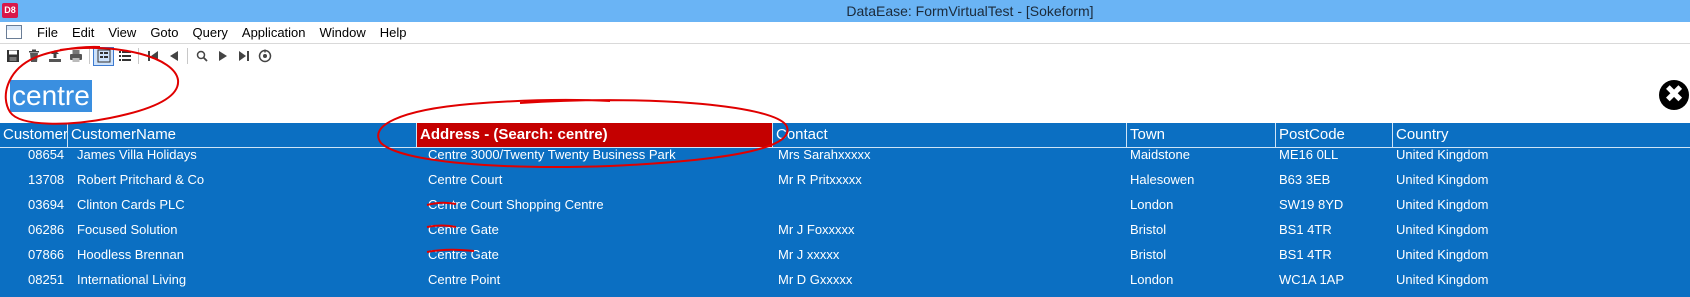  I want to click on upload-icon, so click(54, 56).